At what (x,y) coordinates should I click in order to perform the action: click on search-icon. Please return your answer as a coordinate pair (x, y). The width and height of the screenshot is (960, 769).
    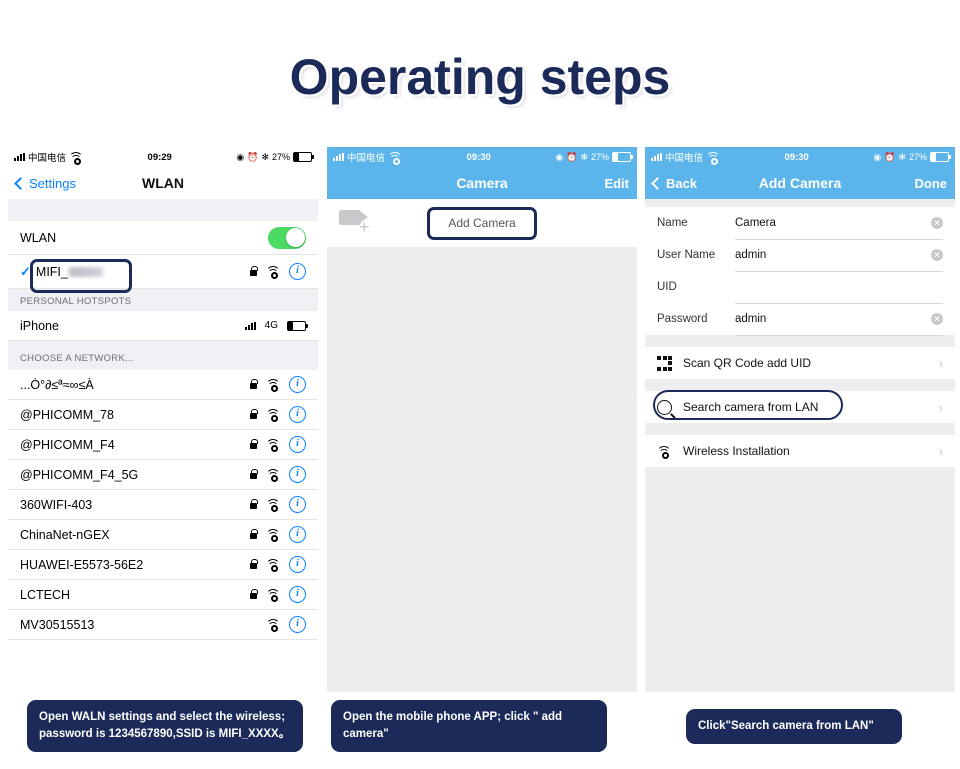
    Looking at the image, I should click on (670, 407).